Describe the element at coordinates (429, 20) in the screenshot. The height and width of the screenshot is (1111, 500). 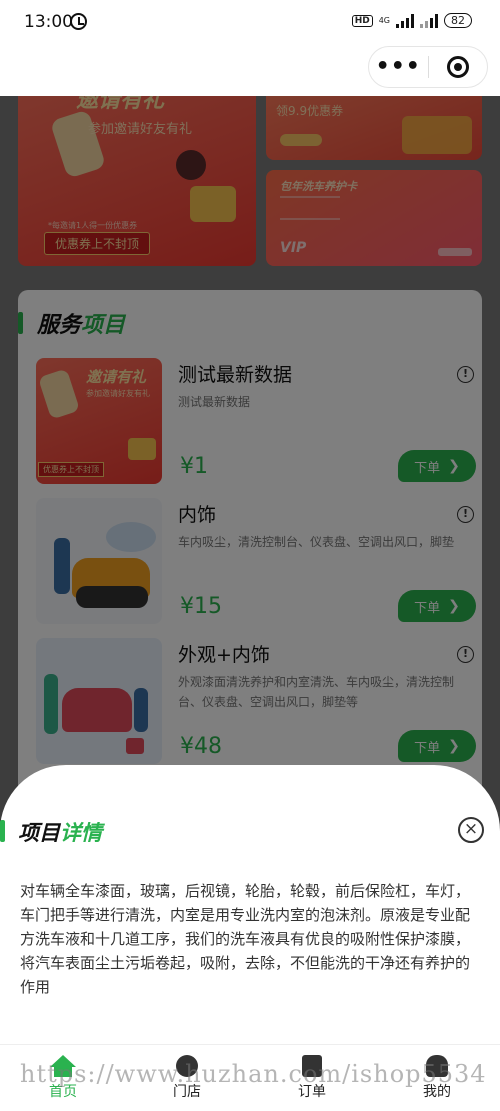
I see `signal-secondary-icon` at that location.